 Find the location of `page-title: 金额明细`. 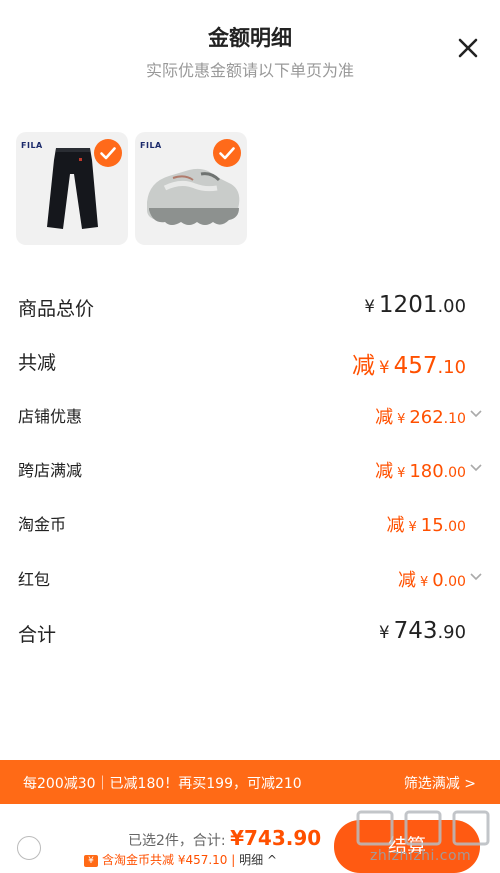

page-title: 金额明细 is located at coordinates (250, 38).